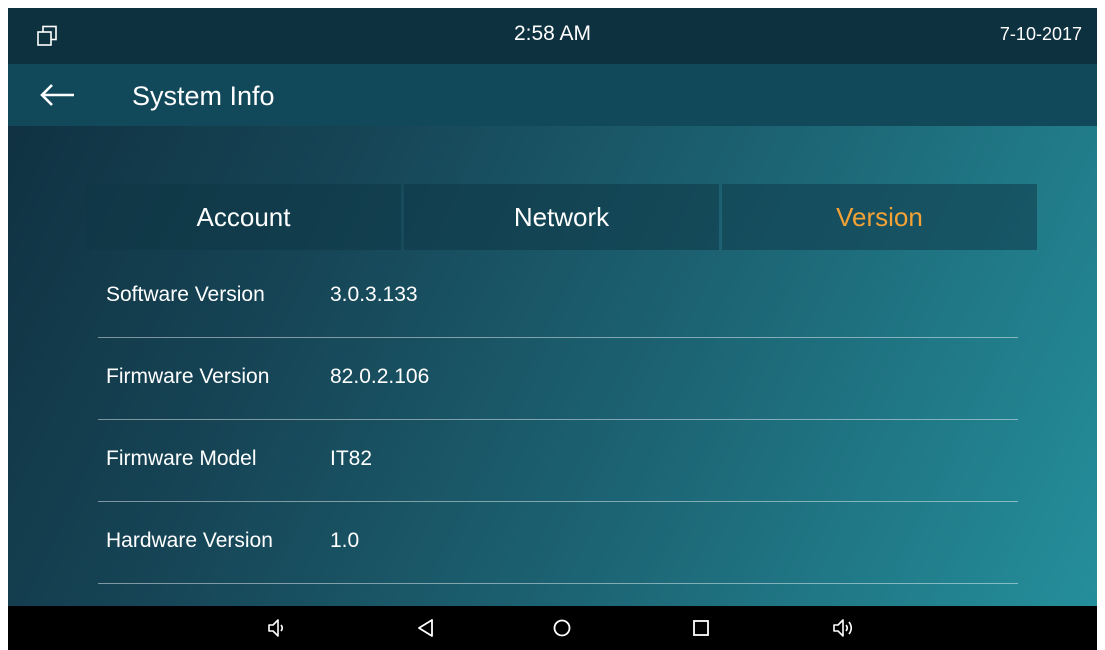 Image resolution: width=1105 pixels, height=650 pixels. Describe the element at coordinates (562, 628) in the screenshot. I see `home-icon` at that location.